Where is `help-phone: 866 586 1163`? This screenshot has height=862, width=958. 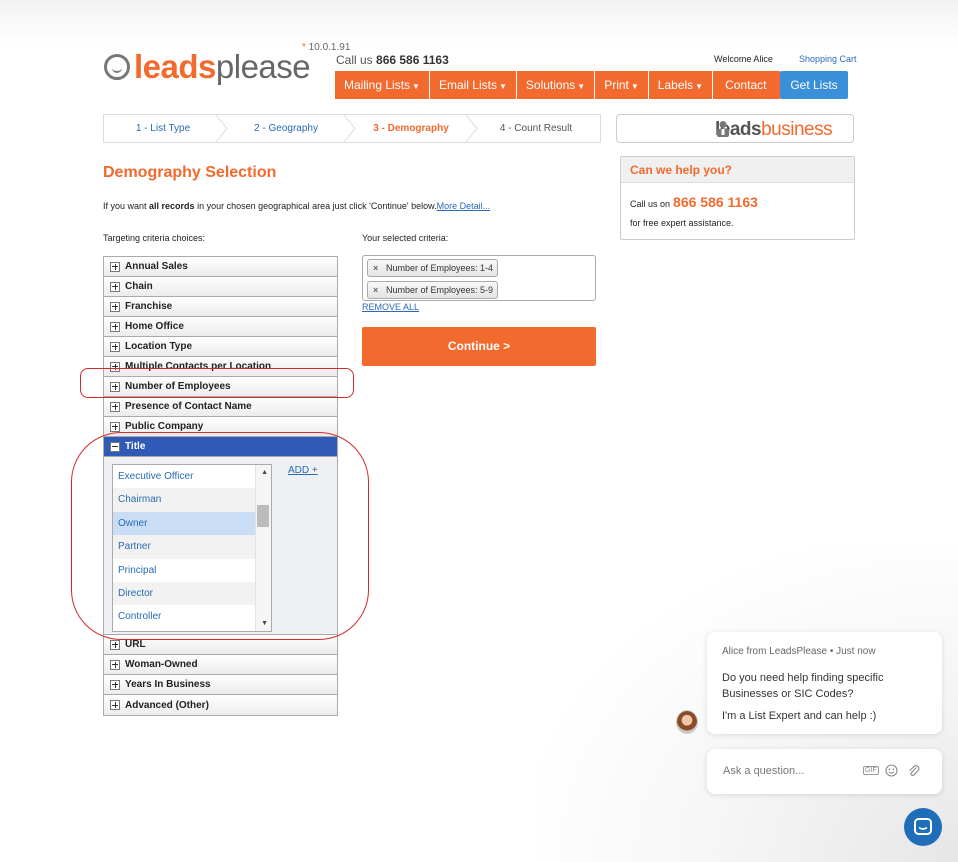
help-phone: 866 586 1163 is located at coordinates (715, 202).